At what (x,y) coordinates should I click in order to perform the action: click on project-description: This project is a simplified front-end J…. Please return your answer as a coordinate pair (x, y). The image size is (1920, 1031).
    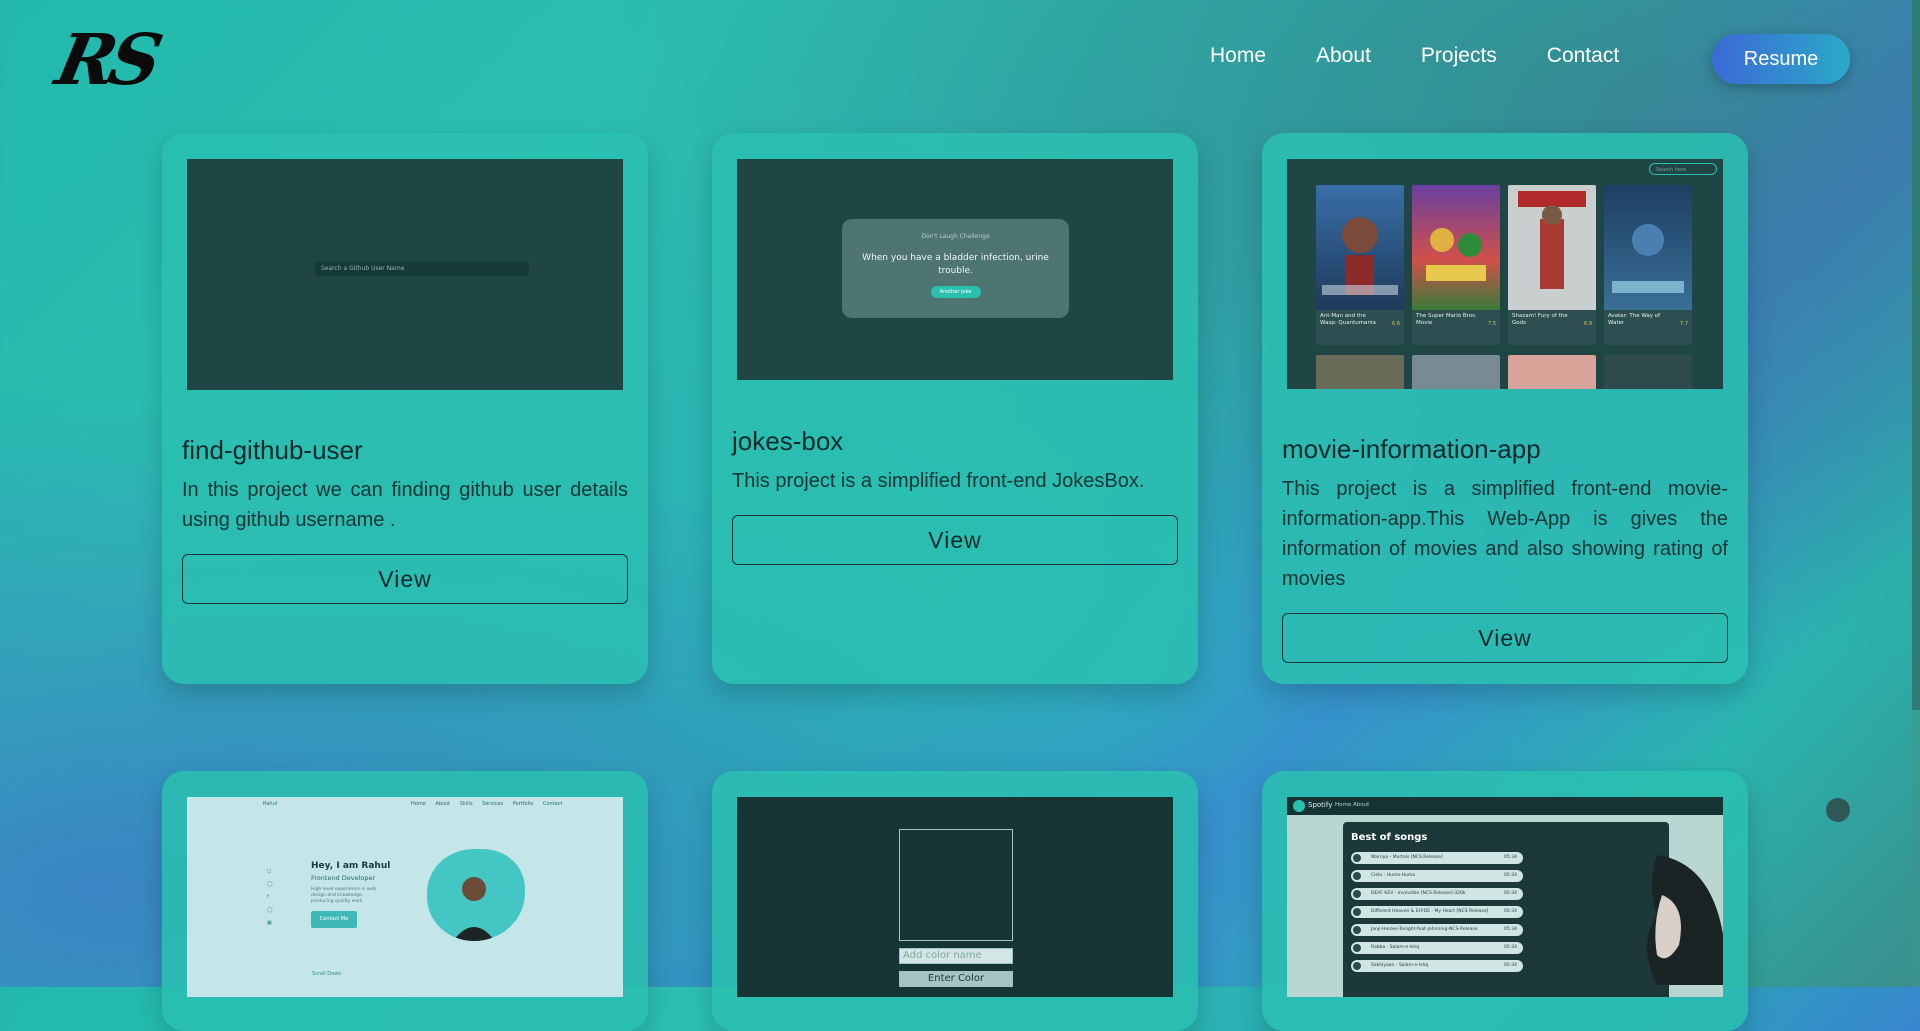
    Looking at the image, I should click on (938, 481).